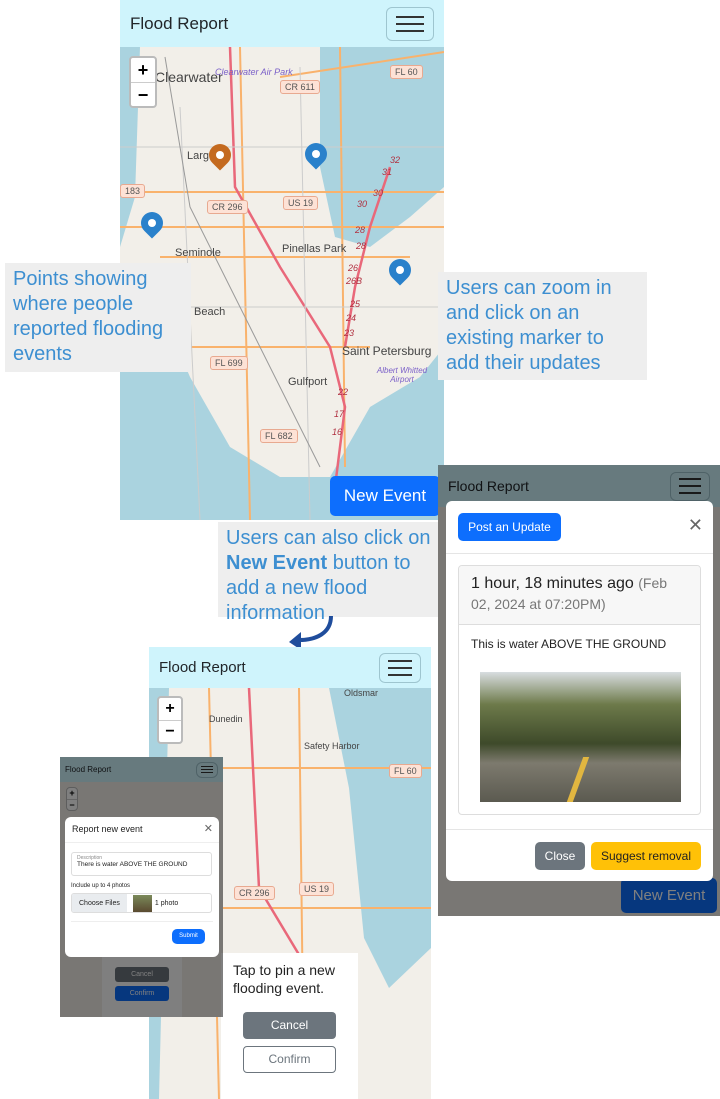 This screenshot has width=720, height=1099. Describe the element at coordinates (189, 77) in the screenshot. I see `place-label: Clearwater` at that location.